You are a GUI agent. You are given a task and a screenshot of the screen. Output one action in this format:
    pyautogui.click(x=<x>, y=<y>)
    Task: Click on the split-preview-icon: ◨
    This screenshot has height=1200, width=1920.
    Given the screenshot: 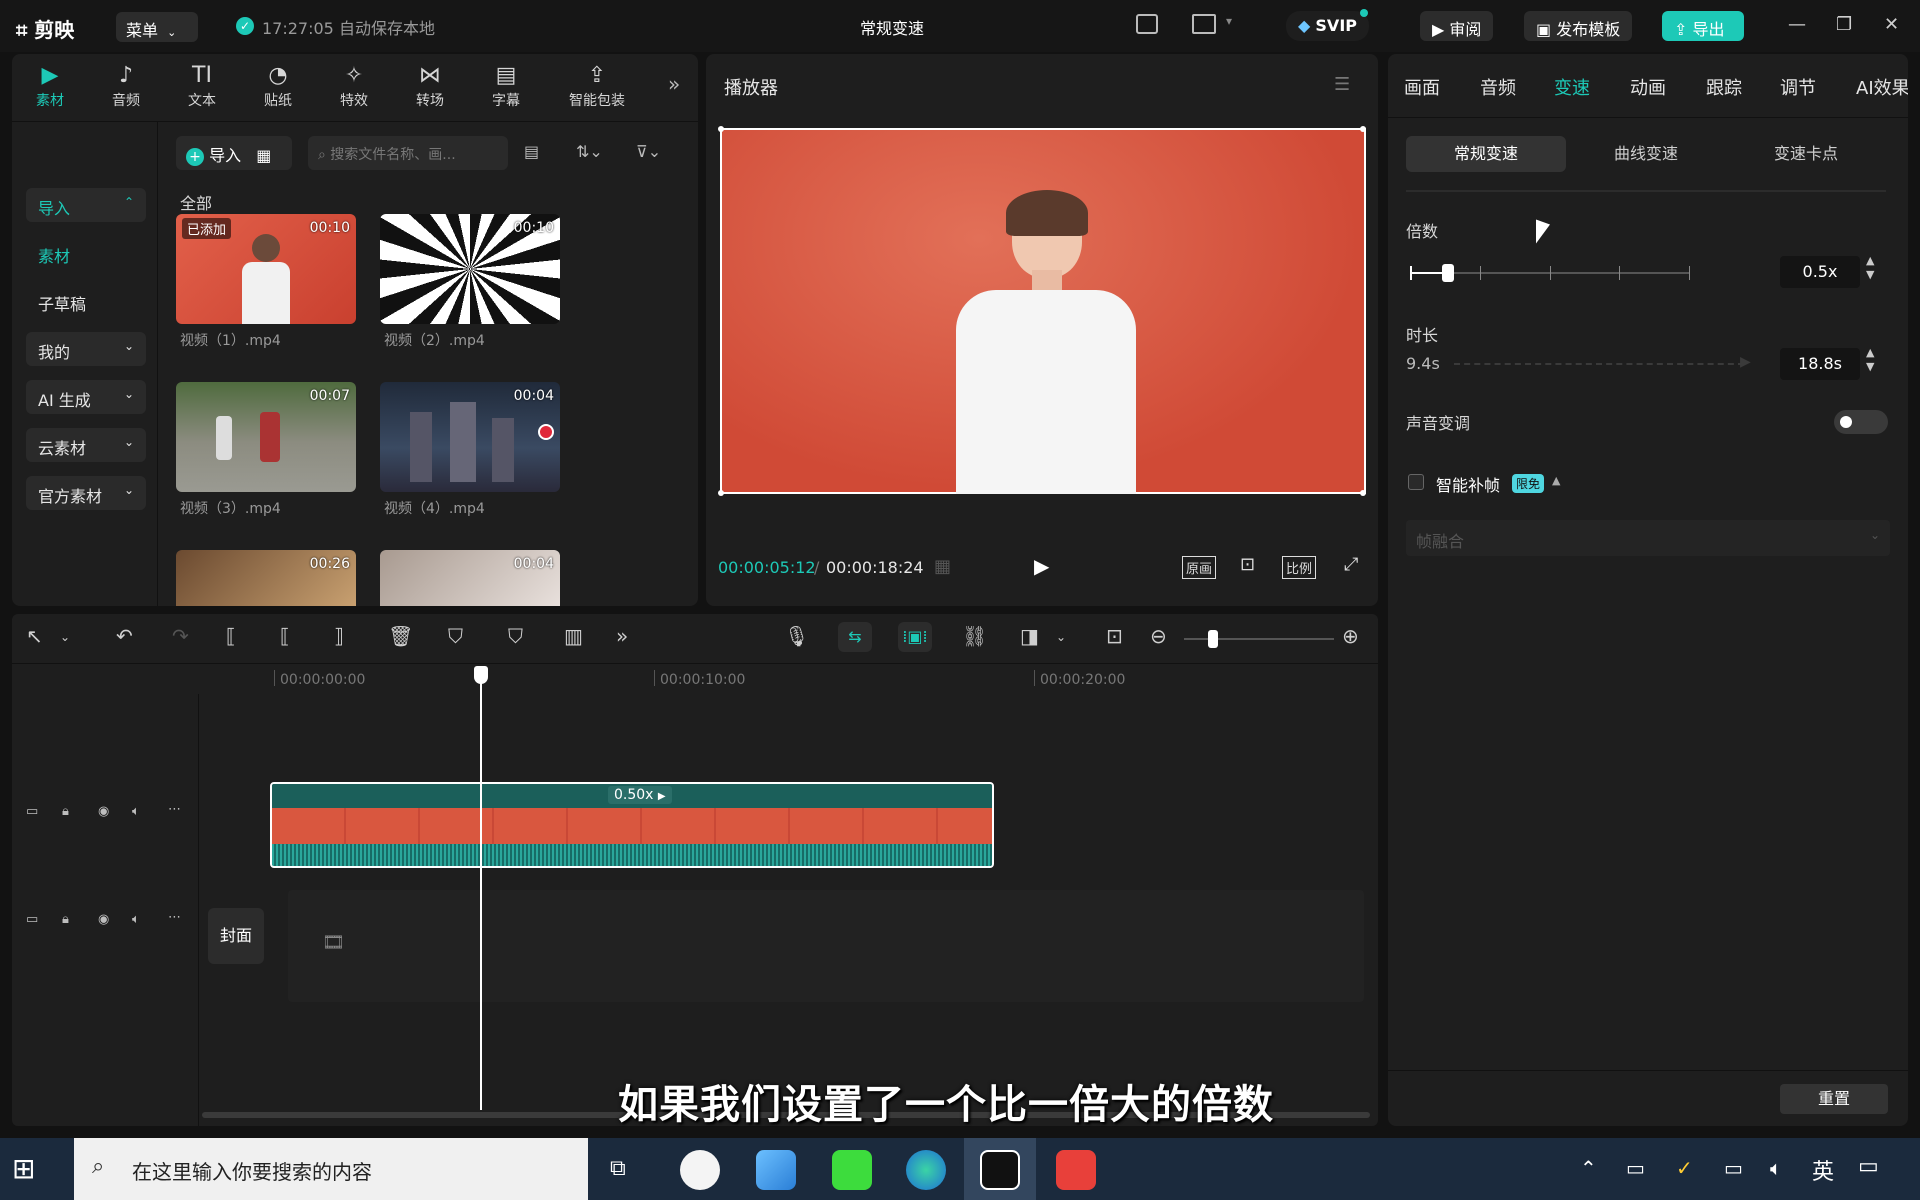 What is the action you would take?
    pyautogui.click(x=1029, y=636)
    